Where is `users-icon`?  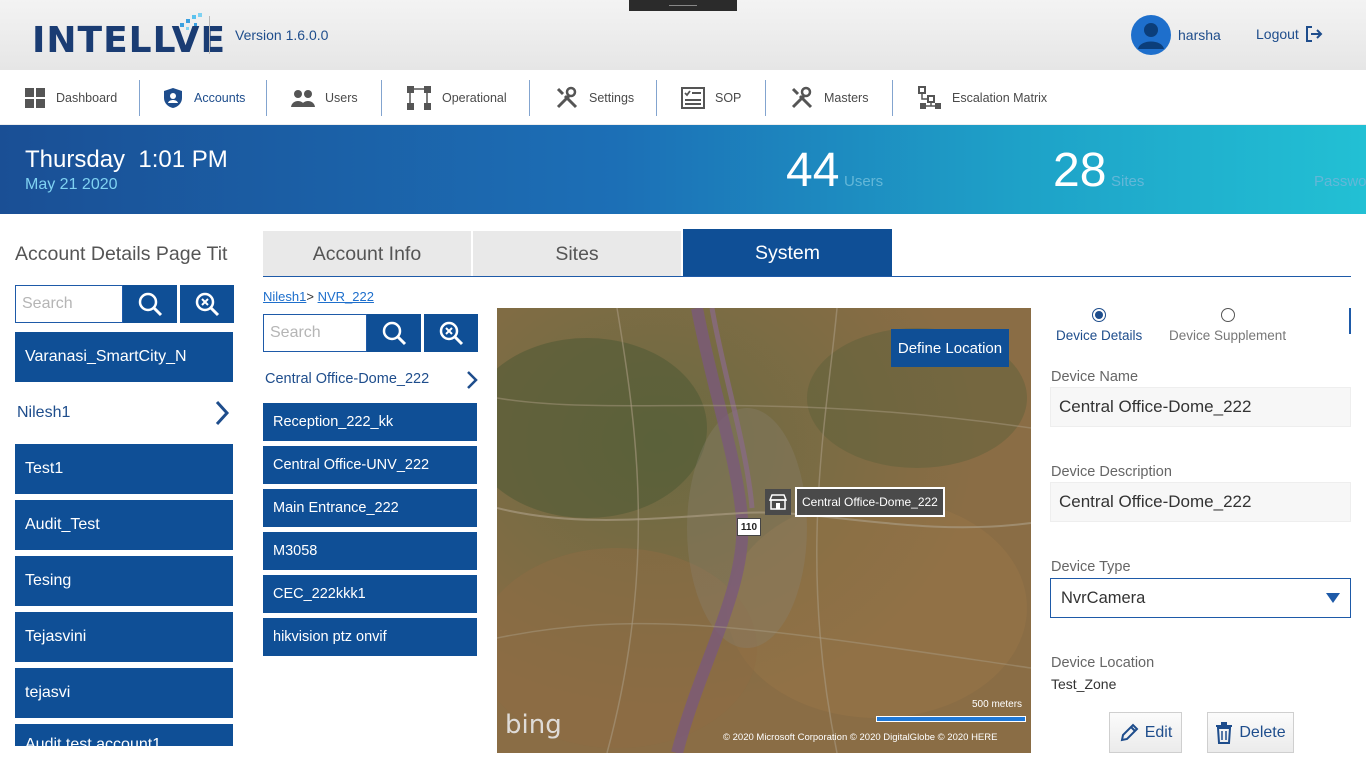
users-icon is located at coordinates (303, 98).